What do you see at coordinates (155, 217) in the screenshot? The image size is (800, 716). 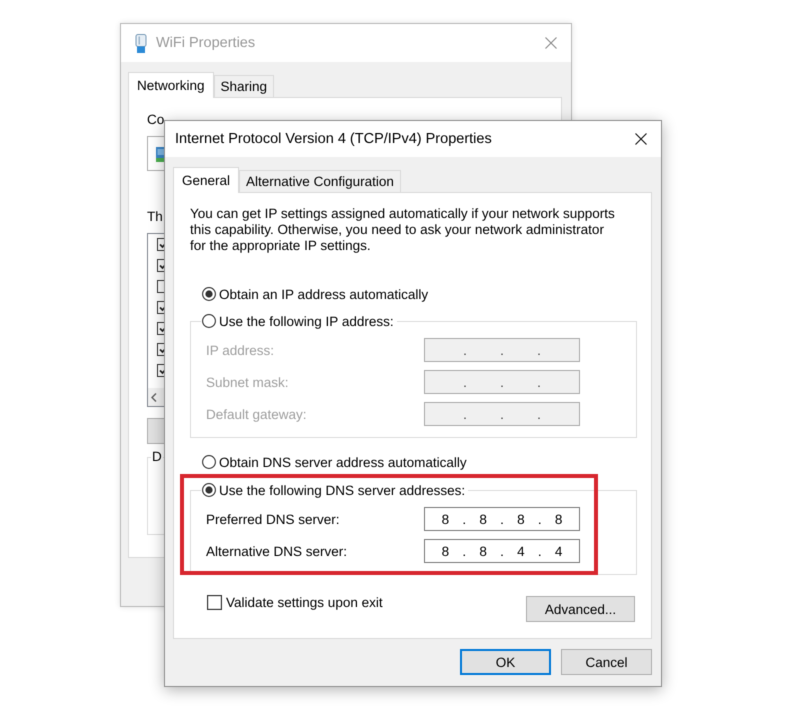 I see `section-label: Th` at bounding box center [155, 217].